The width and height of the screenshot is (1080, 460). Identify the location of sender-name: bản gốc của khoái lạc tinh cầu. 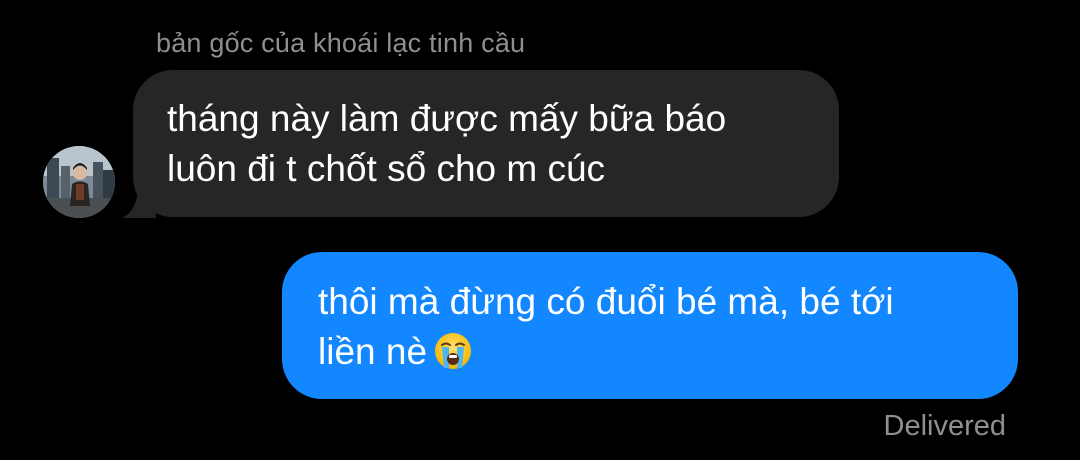
(341, 43).